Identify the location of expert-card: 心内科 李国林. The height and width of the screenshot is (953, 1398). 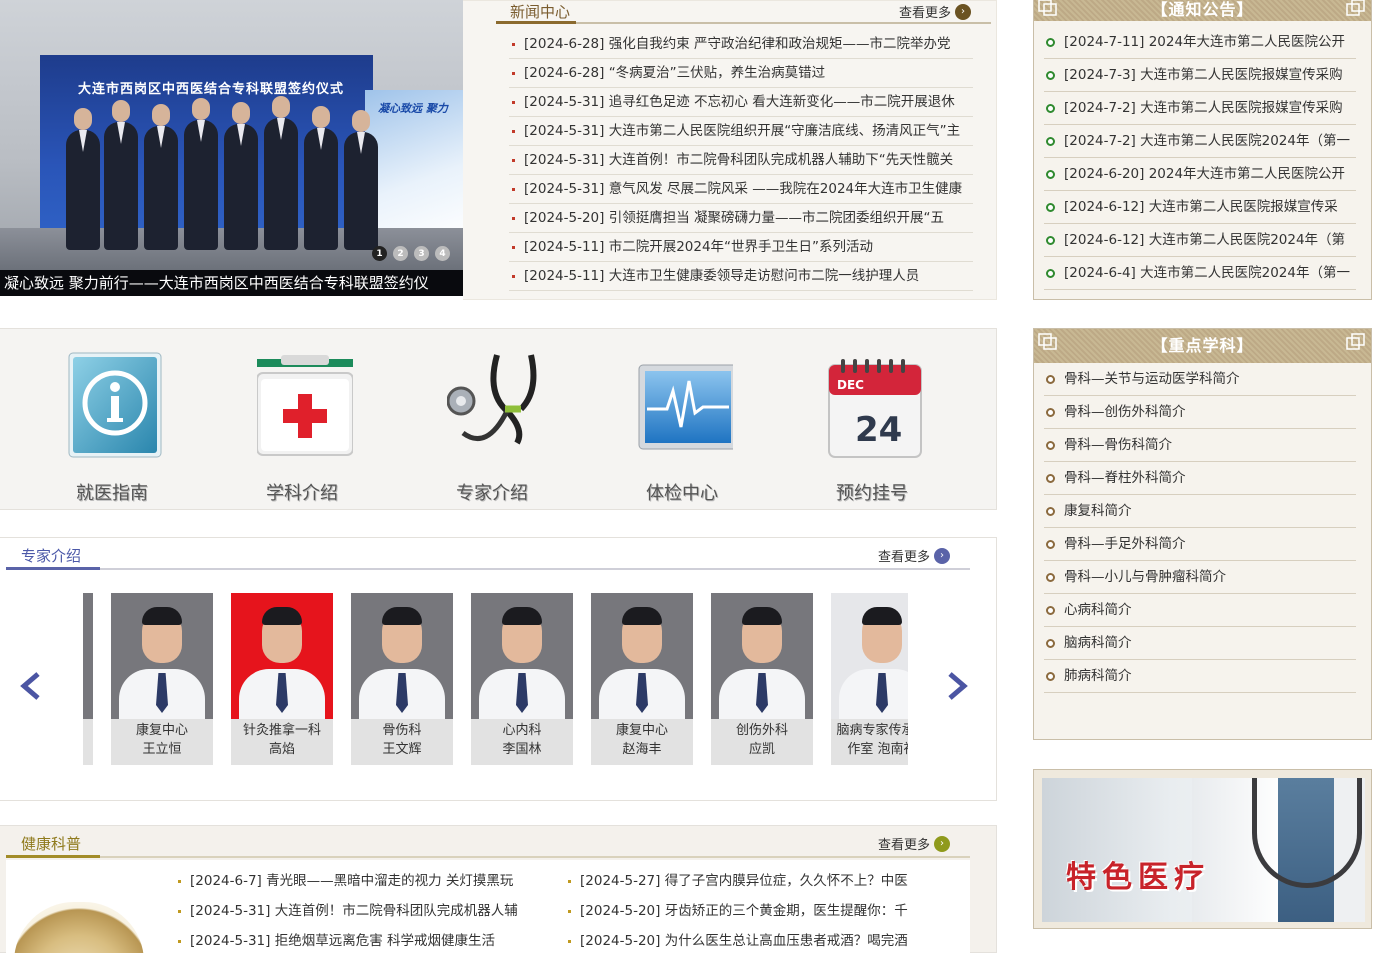
(522, 679).